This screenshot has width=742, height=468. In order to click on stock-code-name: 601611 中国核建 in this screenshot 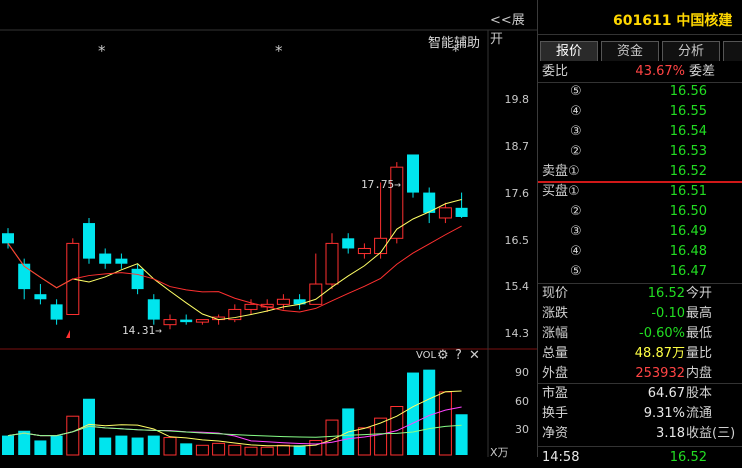, I will do `click(673, 21)`.